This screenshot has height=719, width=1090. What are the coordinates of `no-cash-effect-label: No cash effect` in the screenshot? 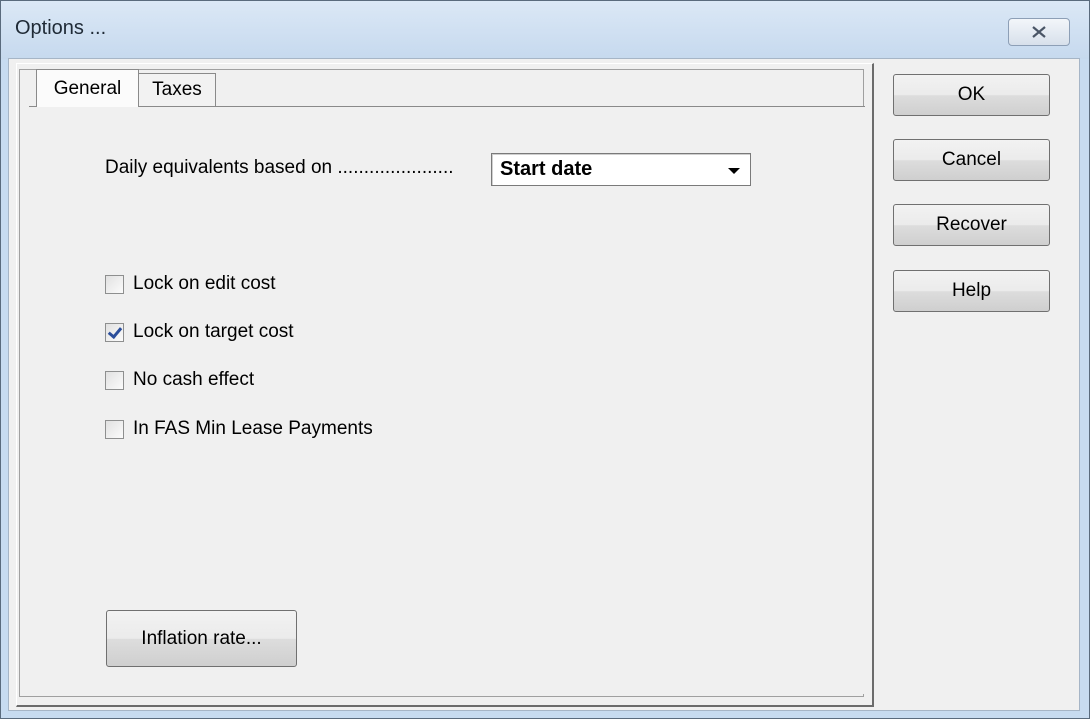 It's located at (194, 379).